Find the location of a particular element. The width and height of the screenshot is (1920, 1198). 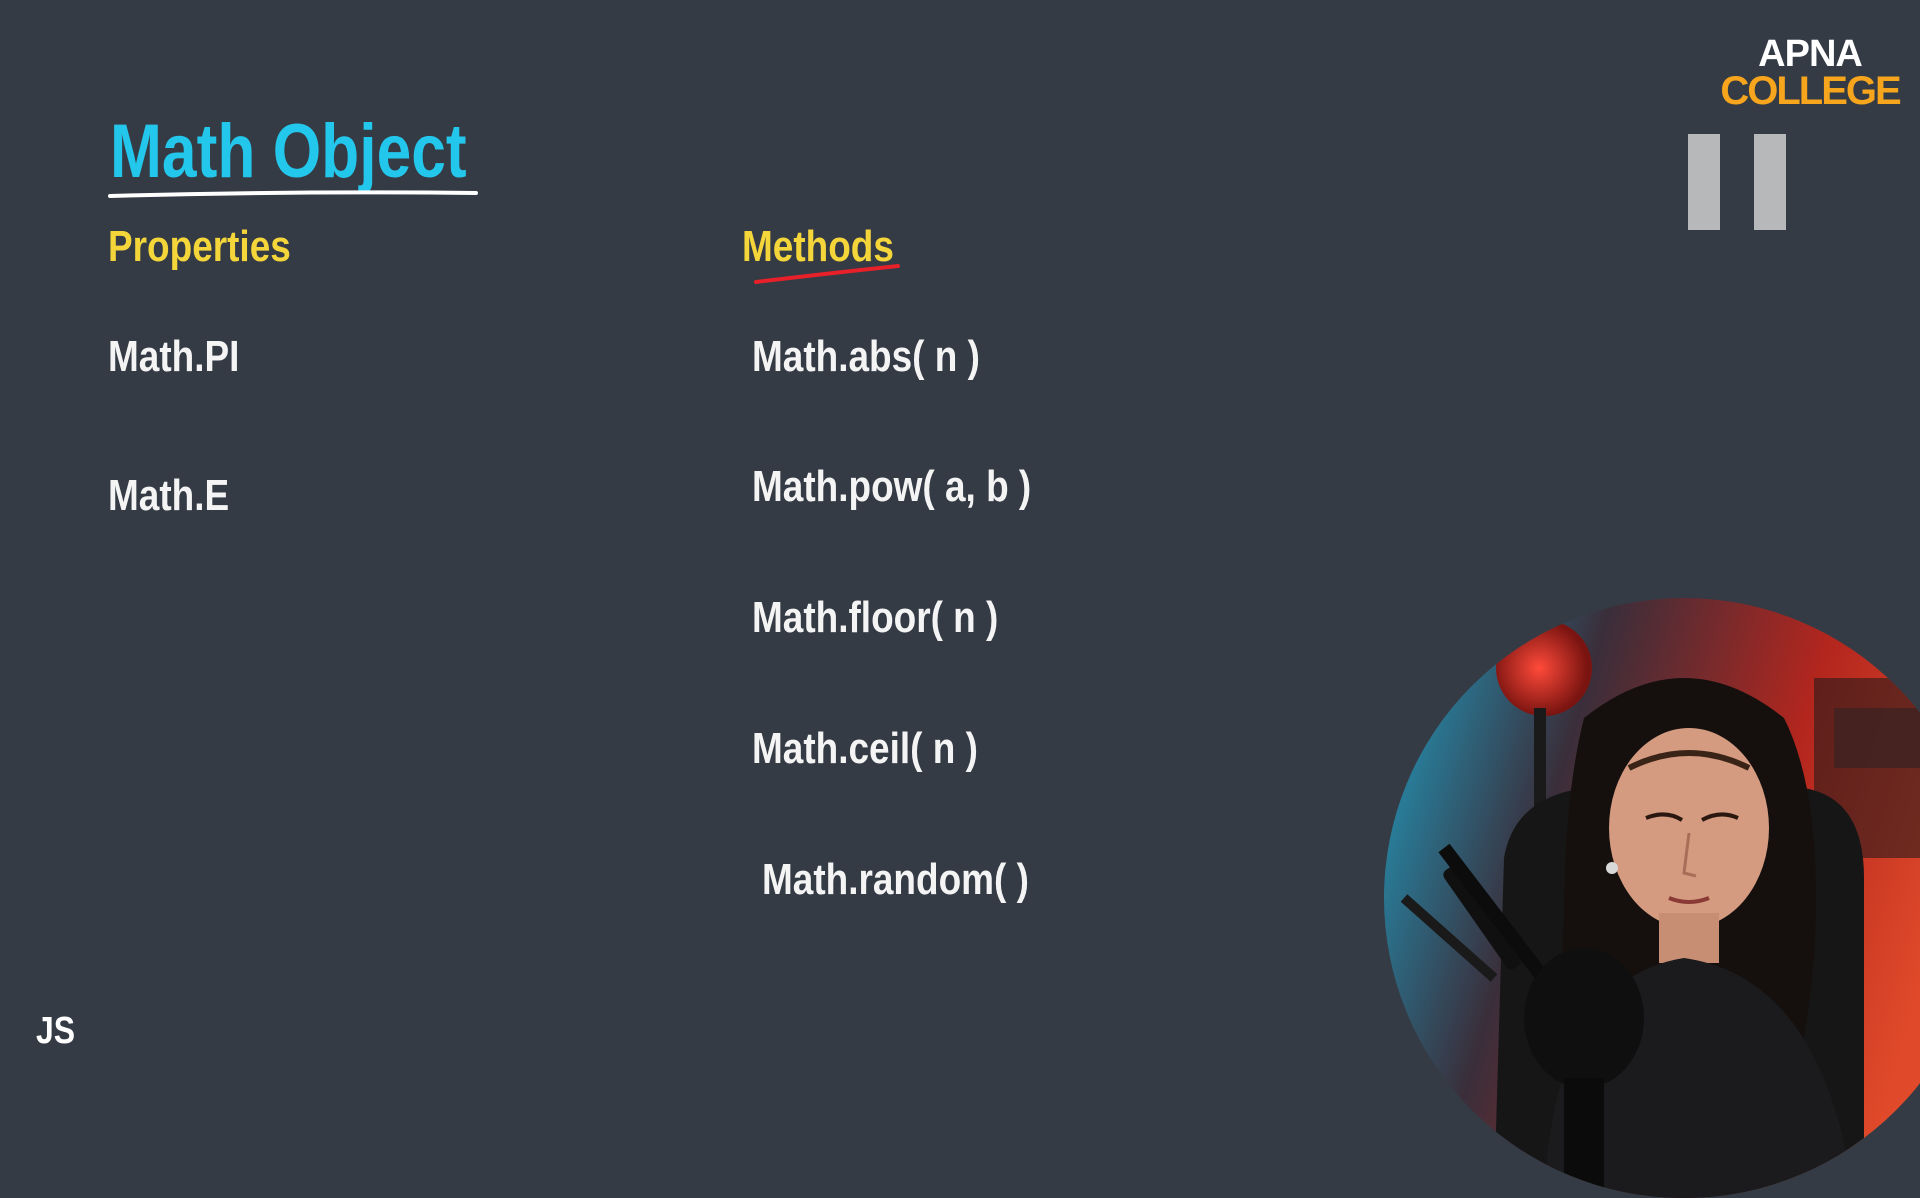

title-underline is located at coordinates (293, 194).